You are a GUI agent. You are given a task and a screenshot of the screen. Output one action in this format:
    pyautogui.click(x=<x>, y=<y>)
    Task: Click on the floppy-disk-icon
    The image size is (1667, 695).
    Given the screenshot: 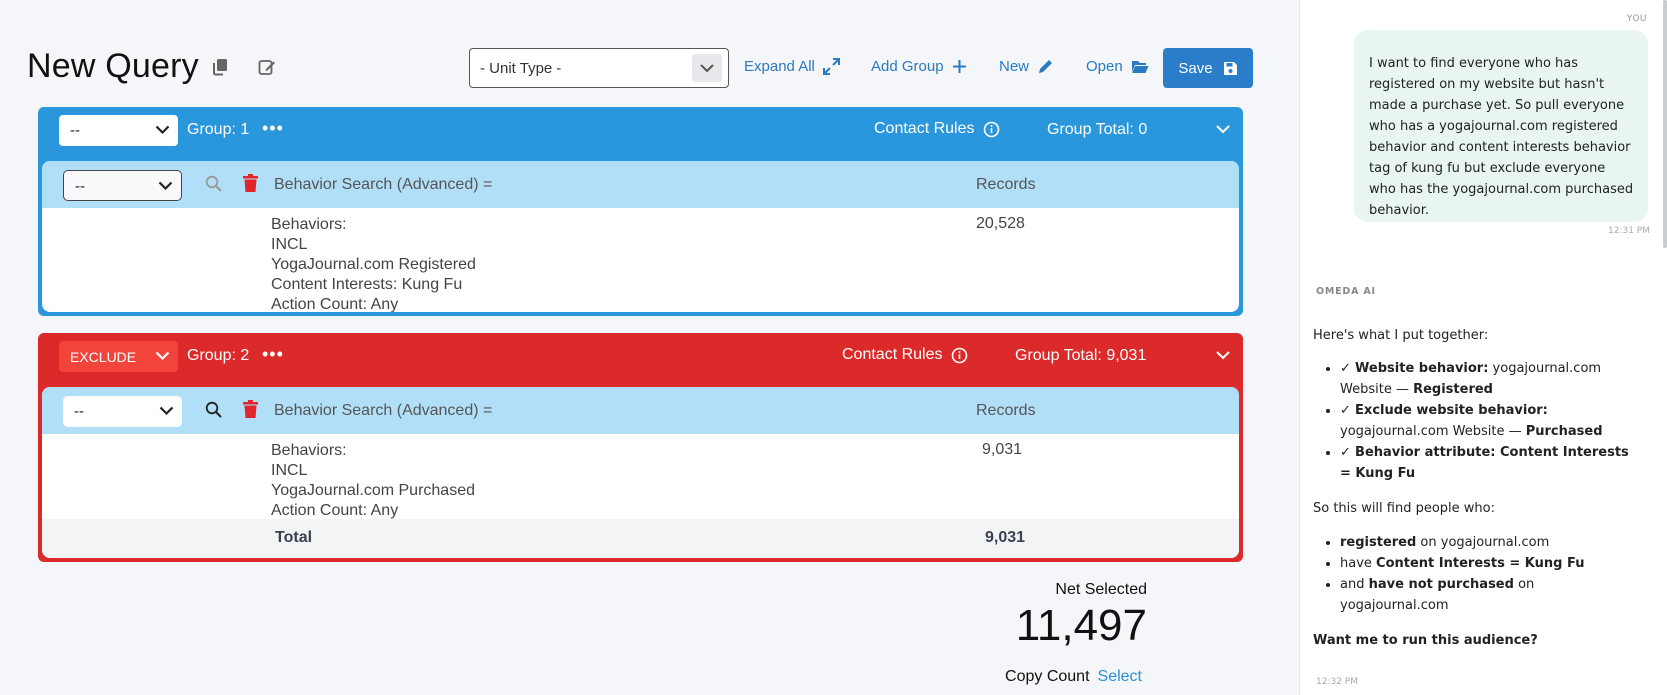 What is the action you would take?
    pyautogui.click(x=1230, y=68)
    